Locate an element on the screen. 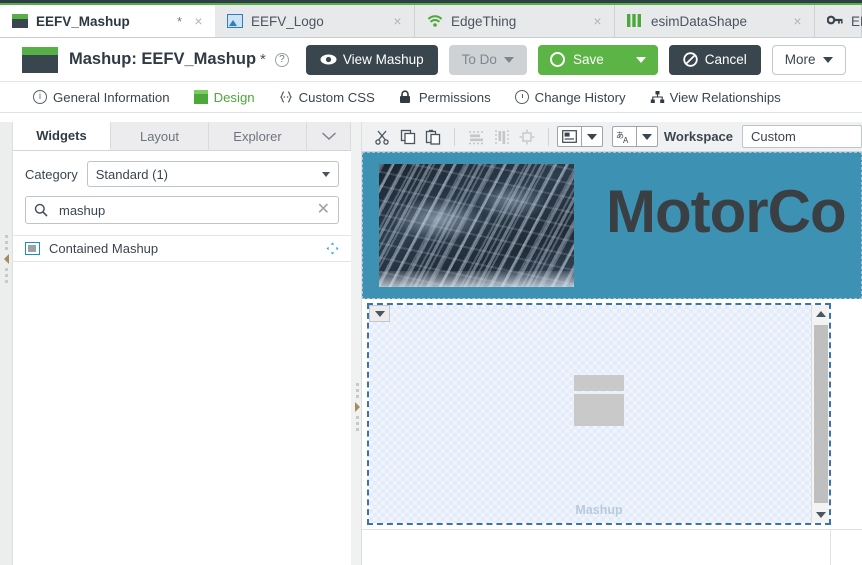 Image resolution: width=862 pixels, height=565 pixels. eye-icon is located at coordinates (328, 59).